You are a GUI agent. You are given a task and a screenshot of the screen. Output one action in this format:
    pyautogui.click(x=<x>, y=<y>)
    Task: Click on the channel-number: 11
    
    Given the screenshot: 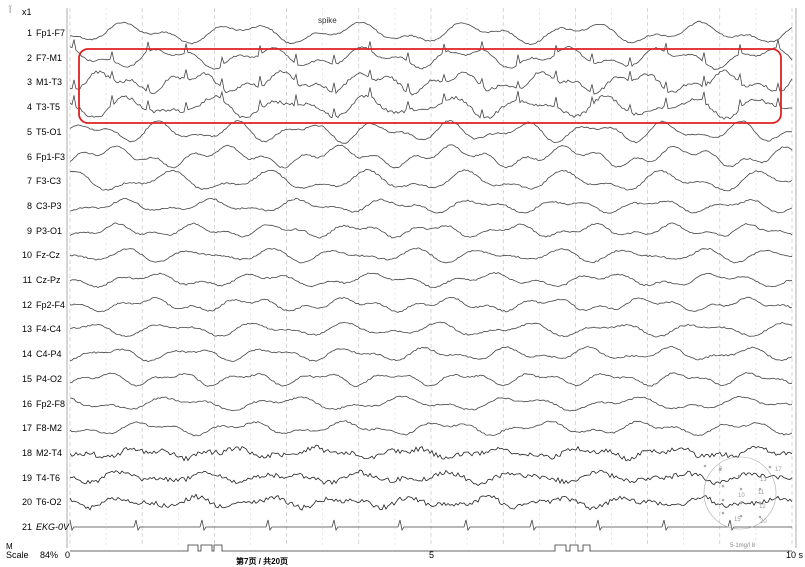 What is the action you would take?
    pyautogui.click(x=27, y=280)
    